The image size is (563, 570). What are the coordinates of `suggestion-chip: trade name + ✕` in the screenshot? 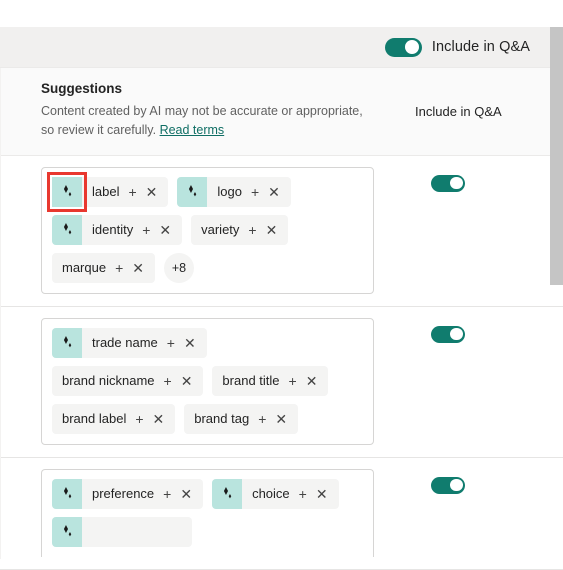 It's located at (129, 342).